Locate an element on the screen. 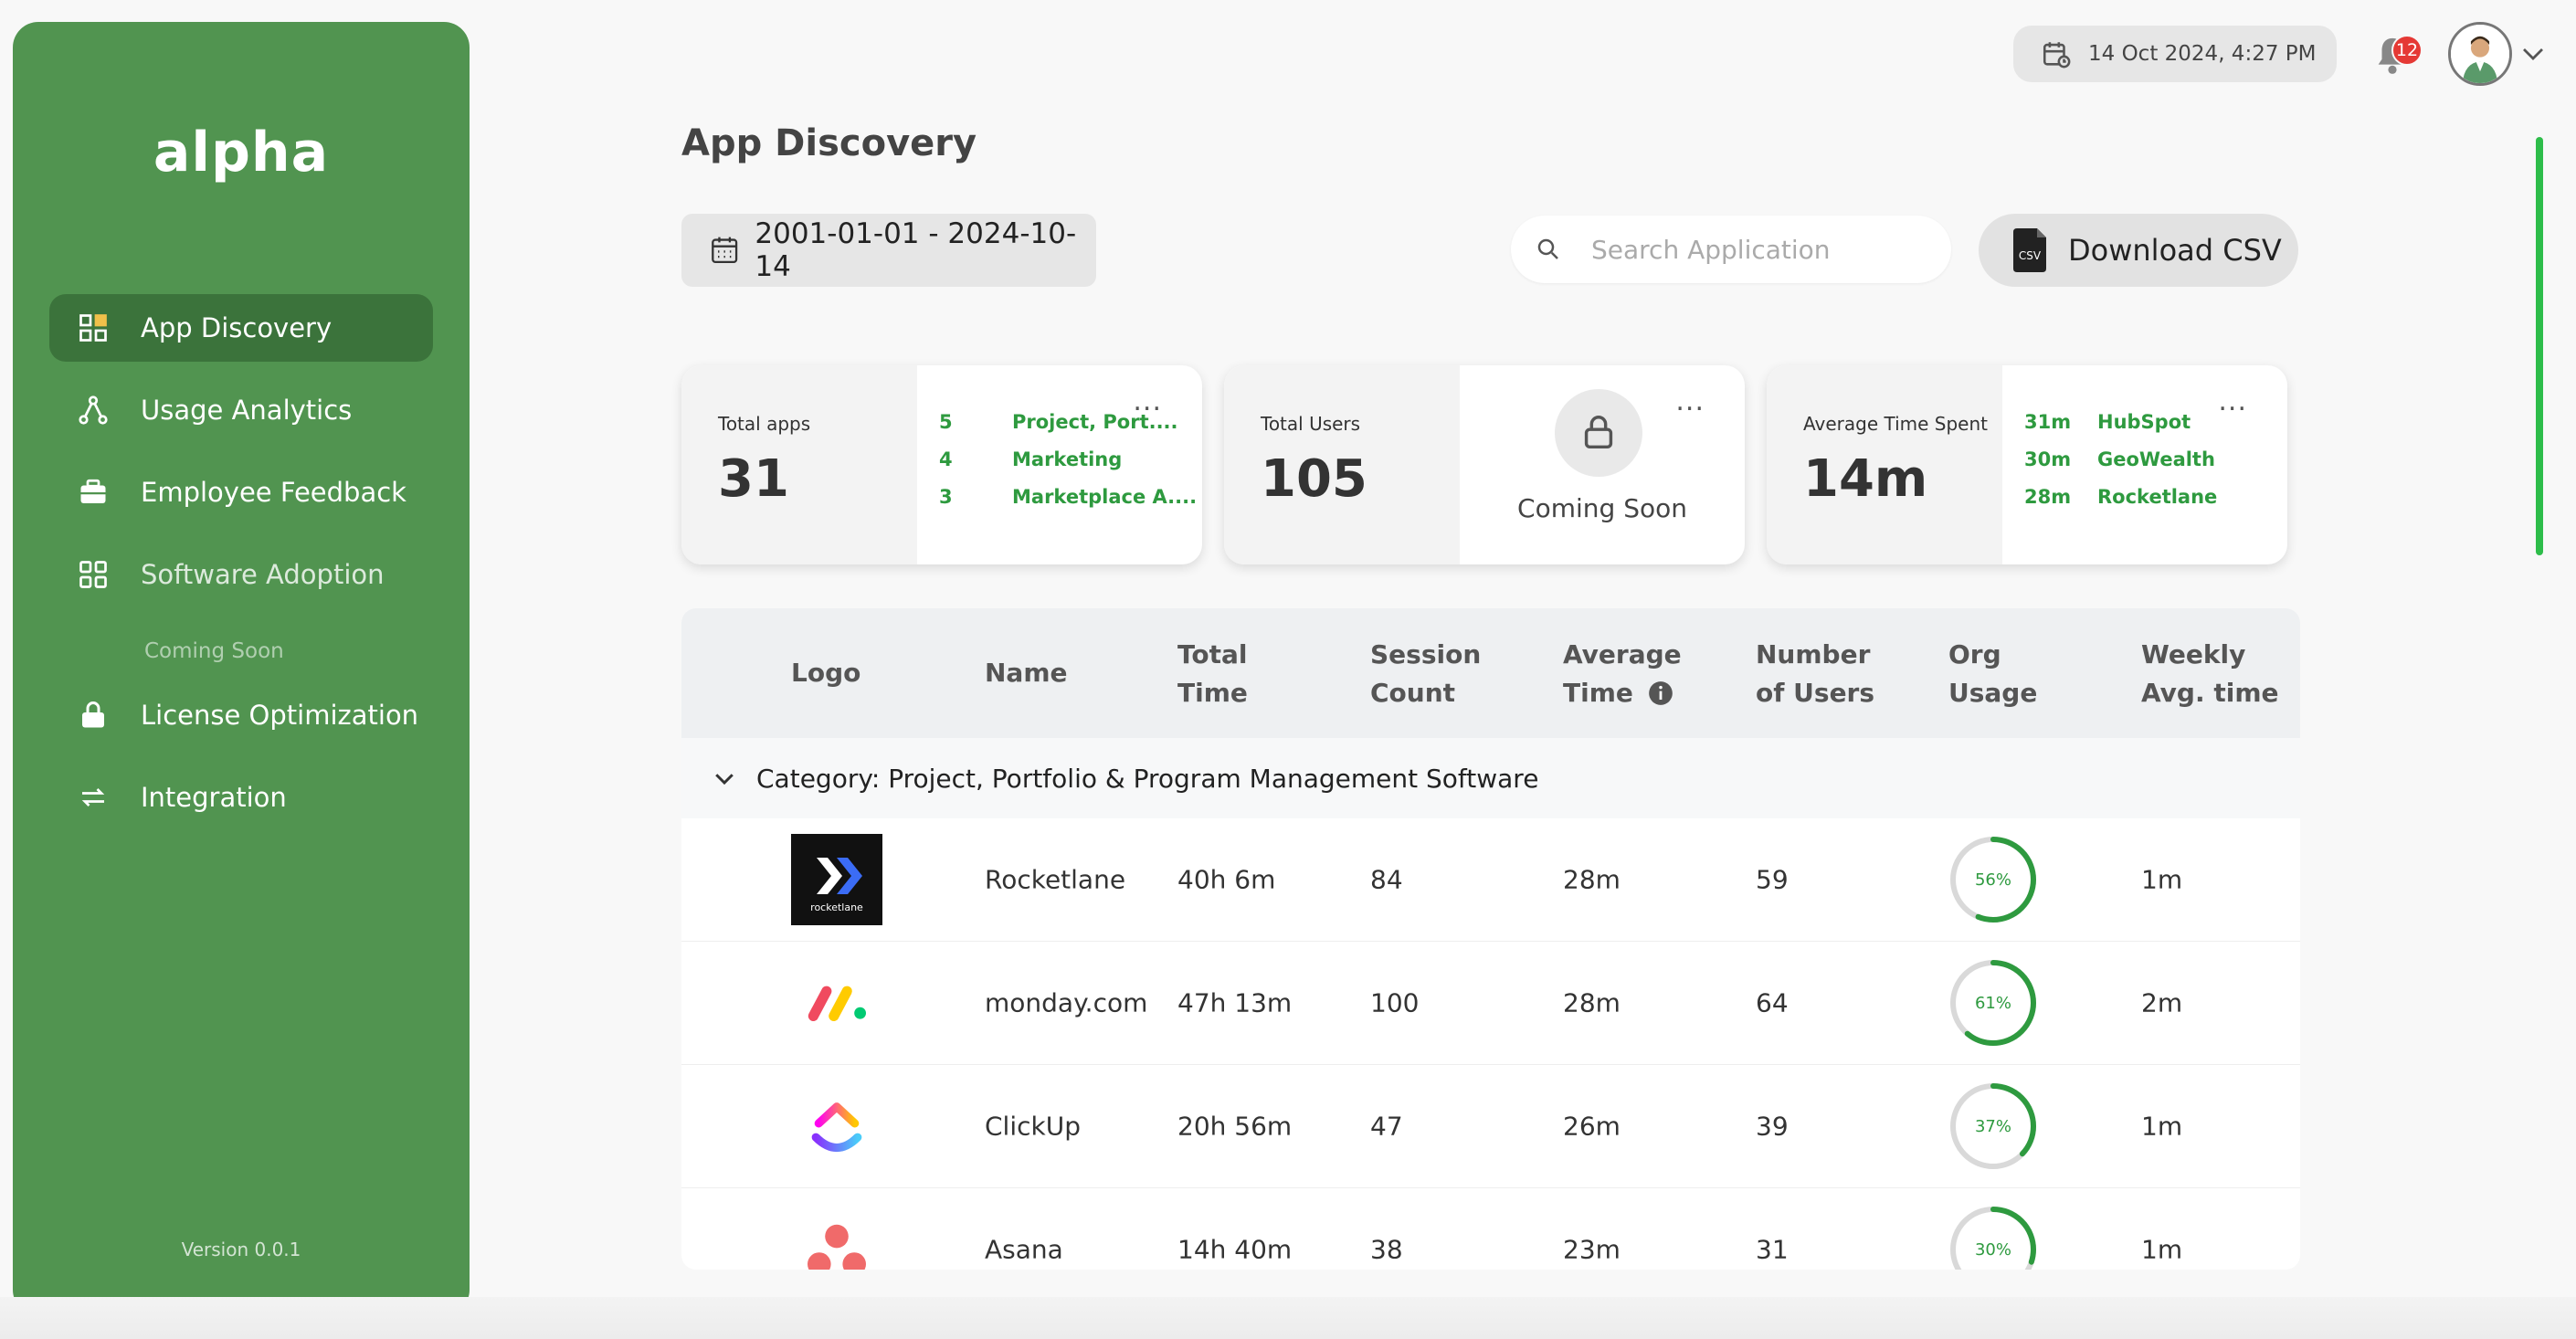  list-item: 4 Marketing is located at coordinates (1068, 467).